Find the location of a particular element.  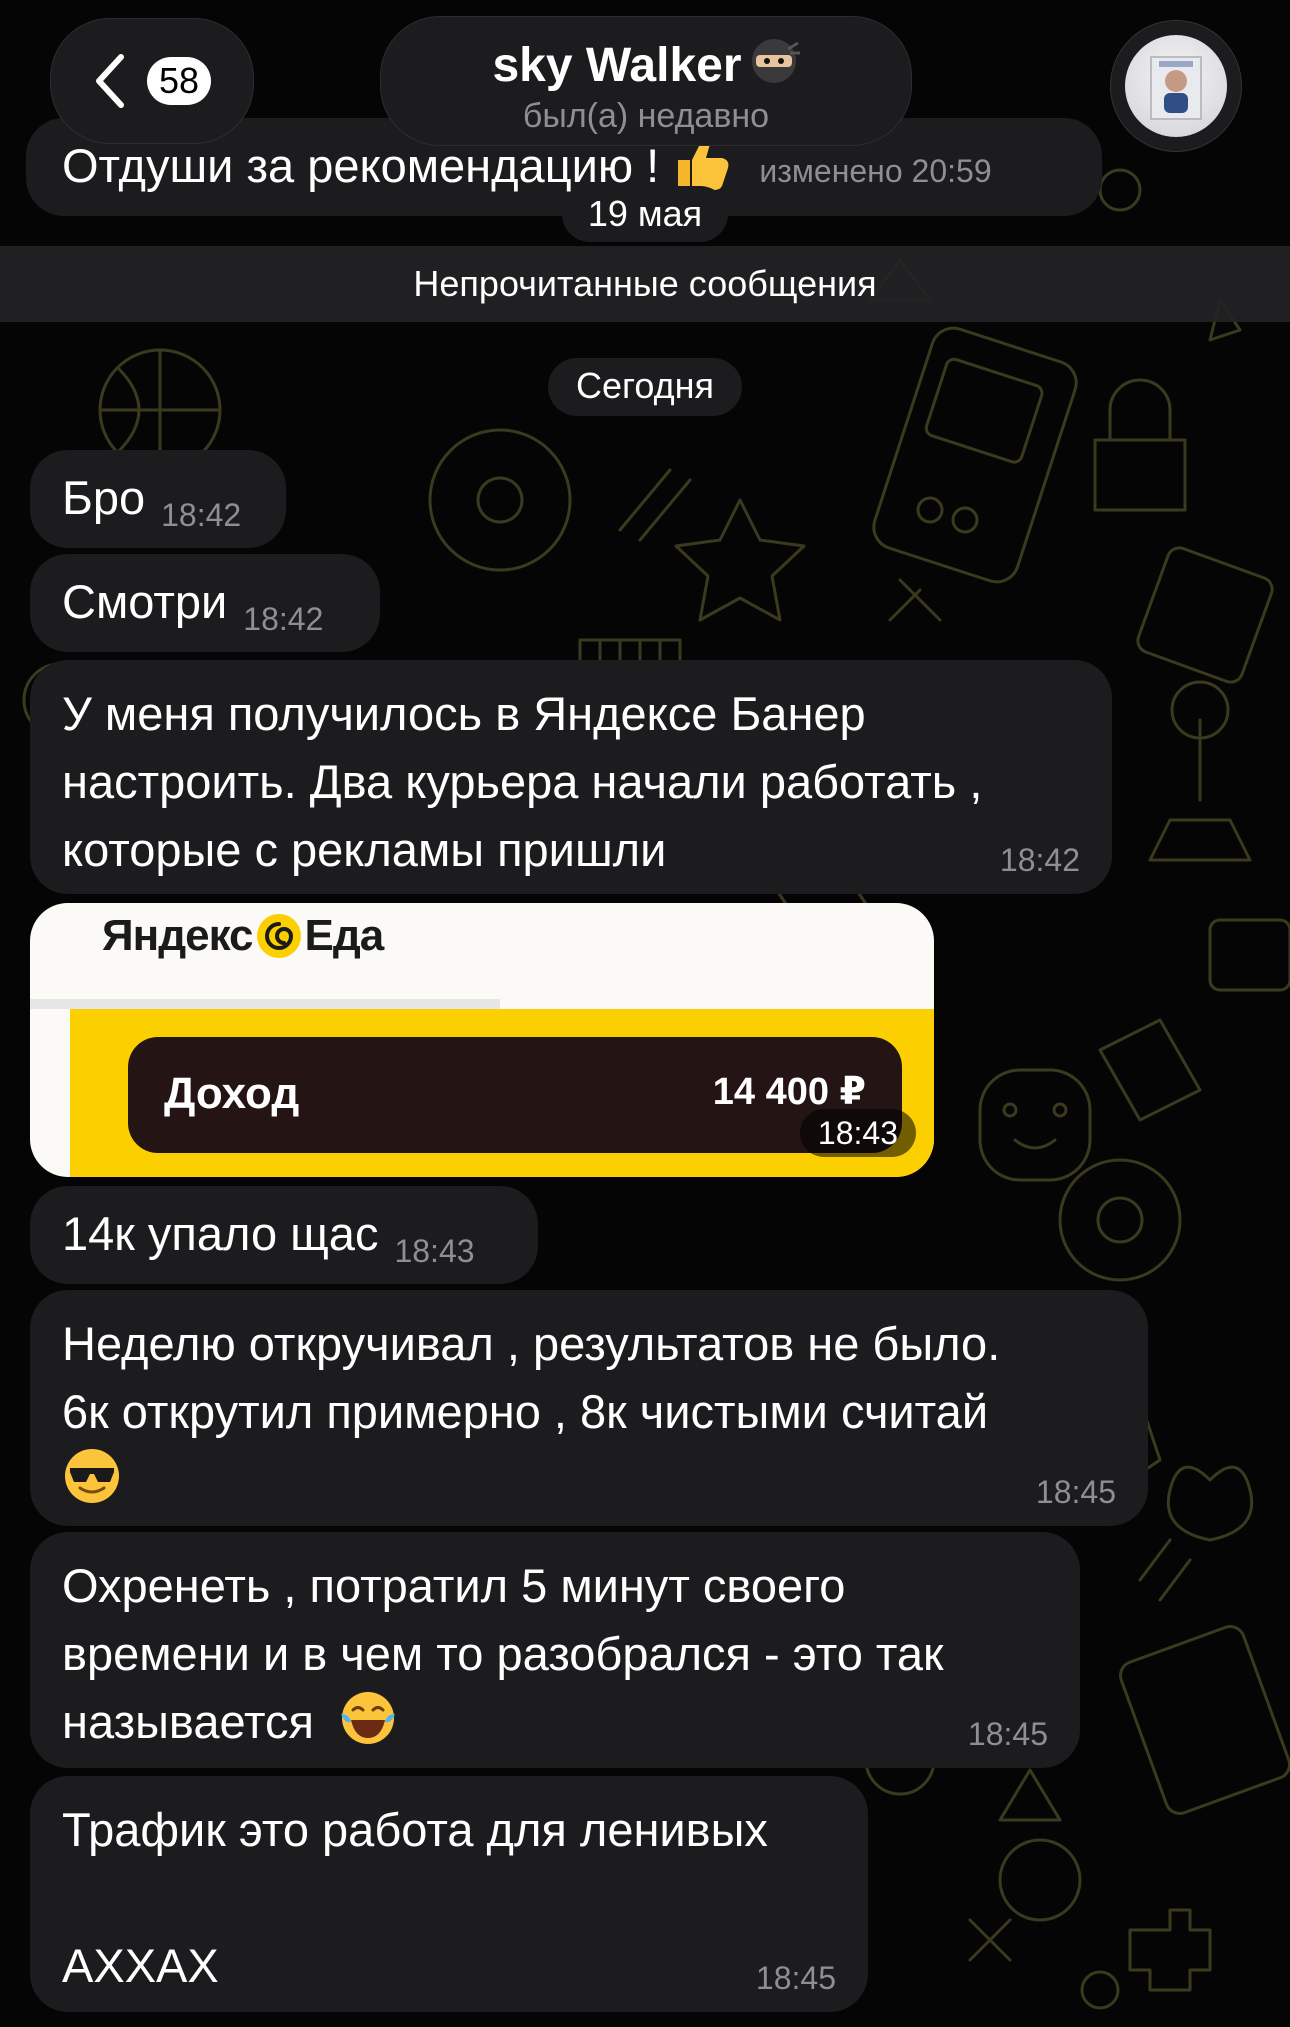

previous-message-edited: изменено 20:59 is located at coordinates (875, 171).